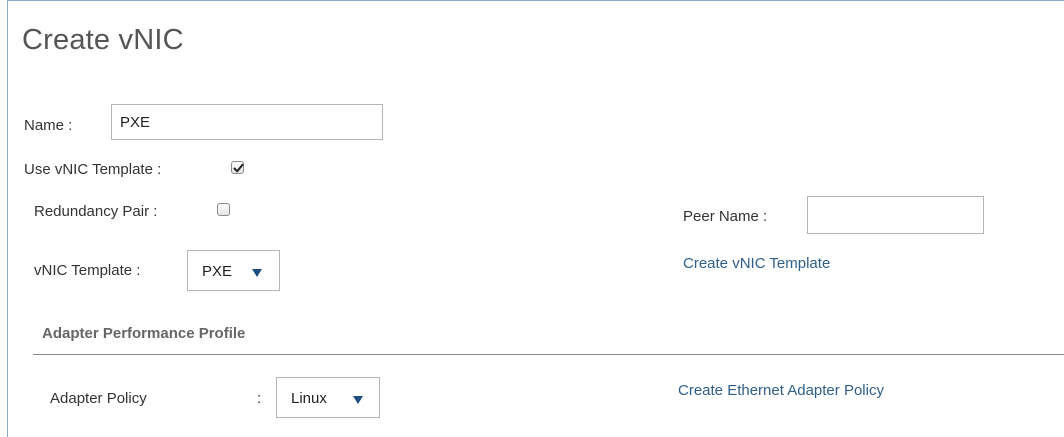 The width and height of the screenshot is (1064, 437). What do you see at coordinates (328, 397) in the screenshot?
I see `adapter-policy-select: Linux` at bounding box center [328, 397].